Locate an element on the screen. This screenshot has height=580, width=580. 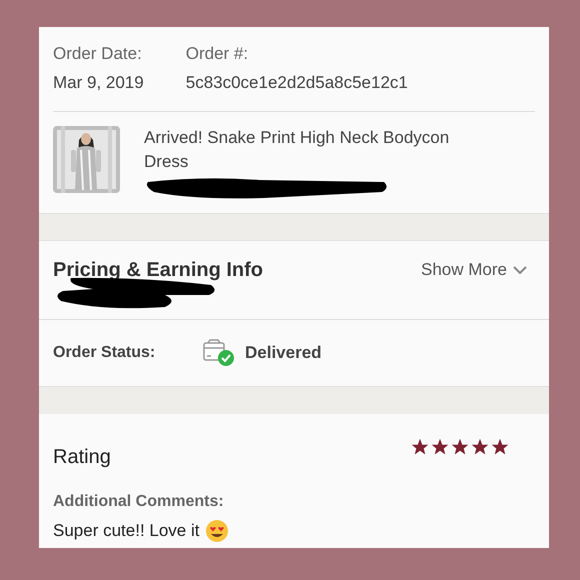
section-title: Pricing & Earning Info is located at coordinates (158, 270).